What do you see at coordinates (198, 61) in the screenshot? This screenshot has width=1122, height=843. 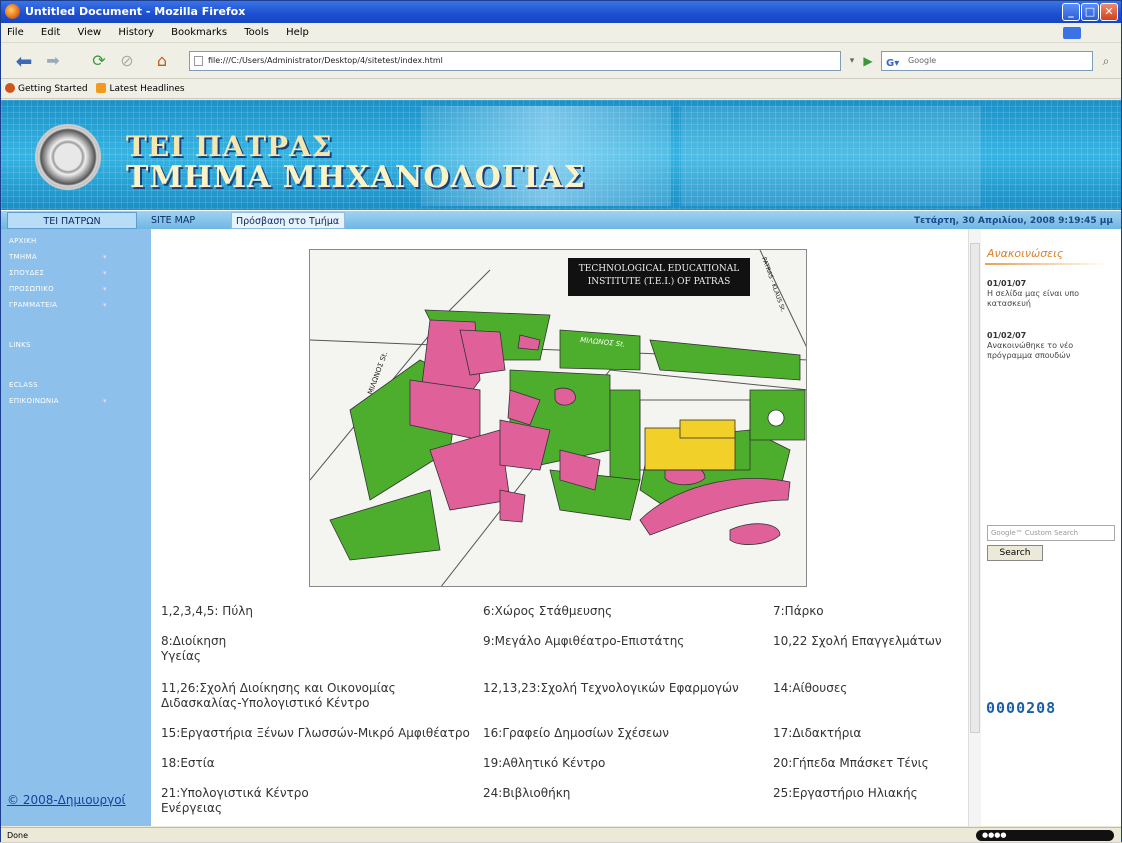 I see `page-icon` at bounding box center [198, 61].